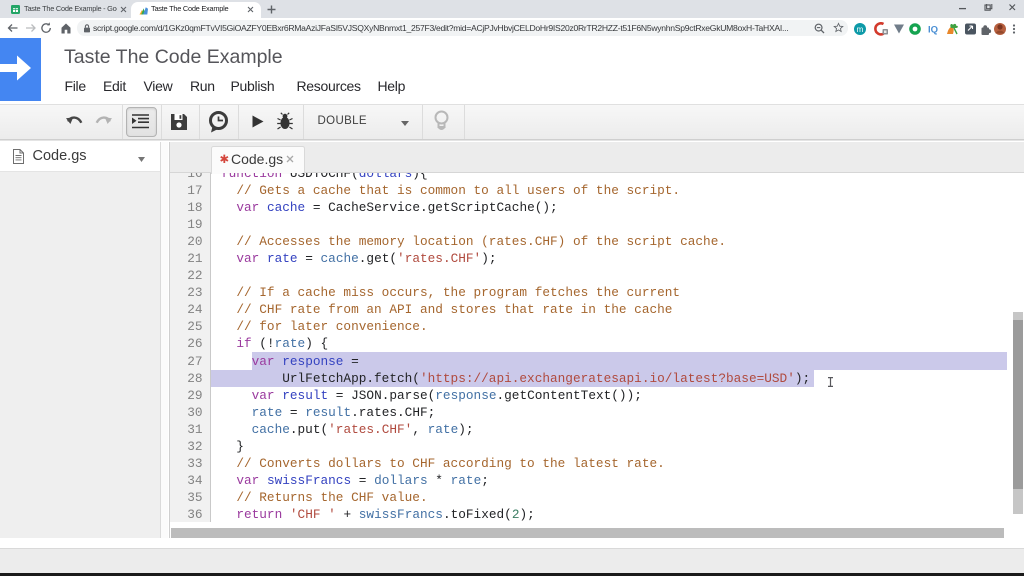 This screenshot has width=1024, height=576. What do you see at coordinates (860, 29) in the screenshot?
I see `svg-text: m` at bounding box center [860, 29].